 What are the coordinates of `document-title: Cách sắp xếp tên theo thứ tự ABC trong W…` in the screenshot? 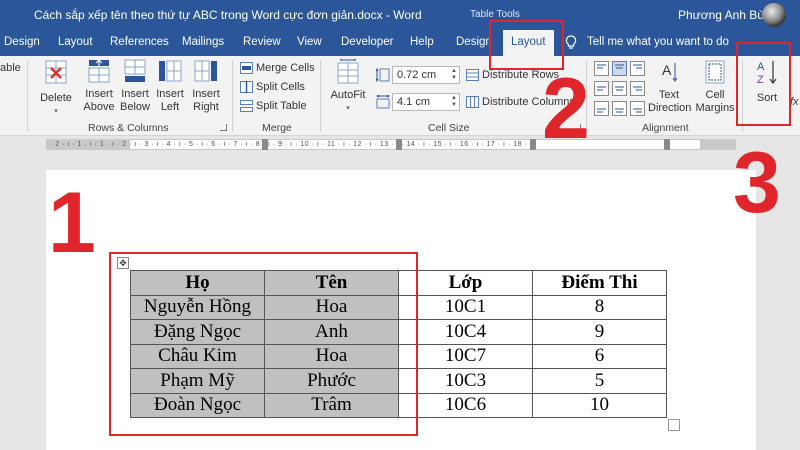 It's located at (228, 15).